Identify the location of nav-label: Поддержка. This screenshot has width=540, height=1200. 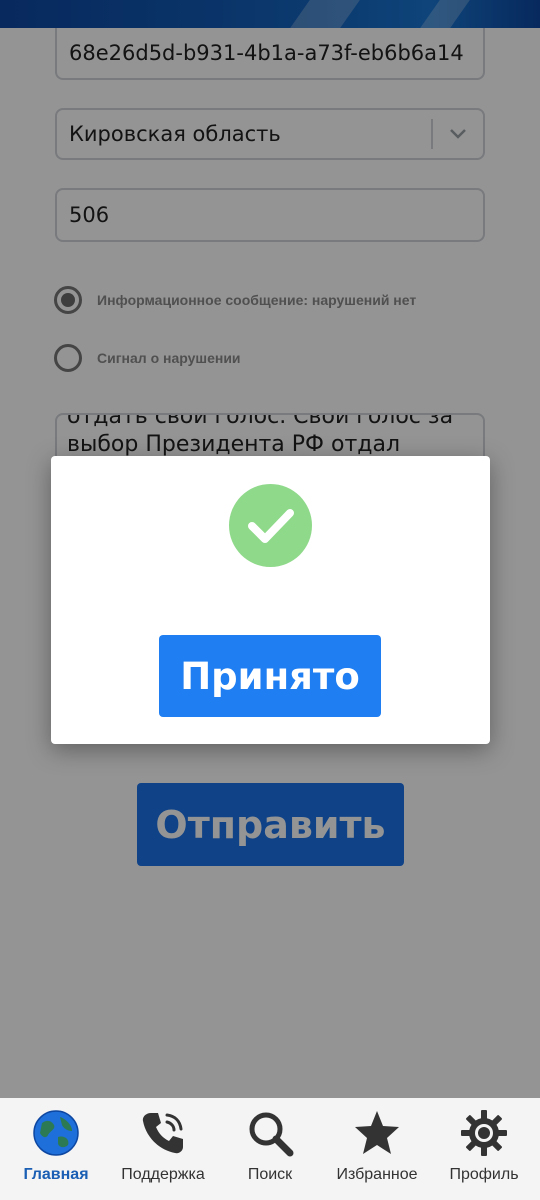
(163, 1174).